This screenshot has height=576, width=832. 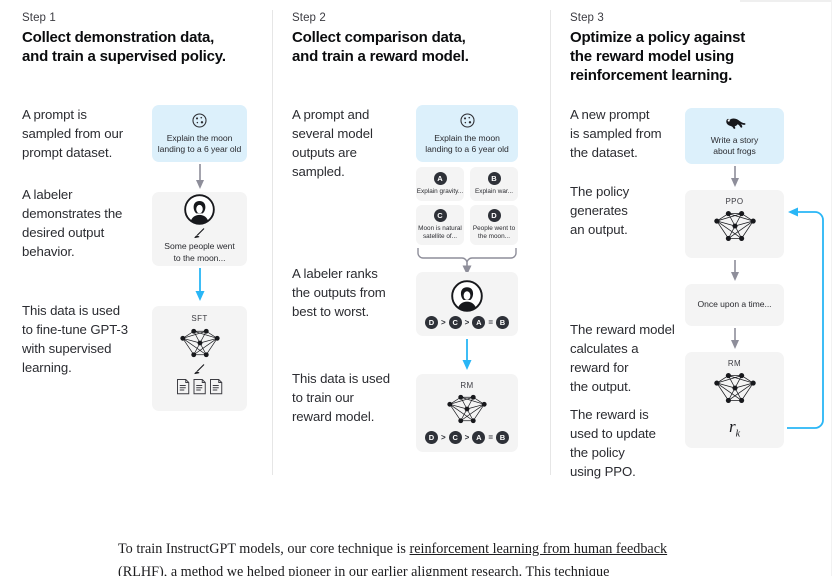 What do you see at coordinates (494, 215) in the screenshot?
I see `option-d-badge: D` at bounding box center [494, 215].